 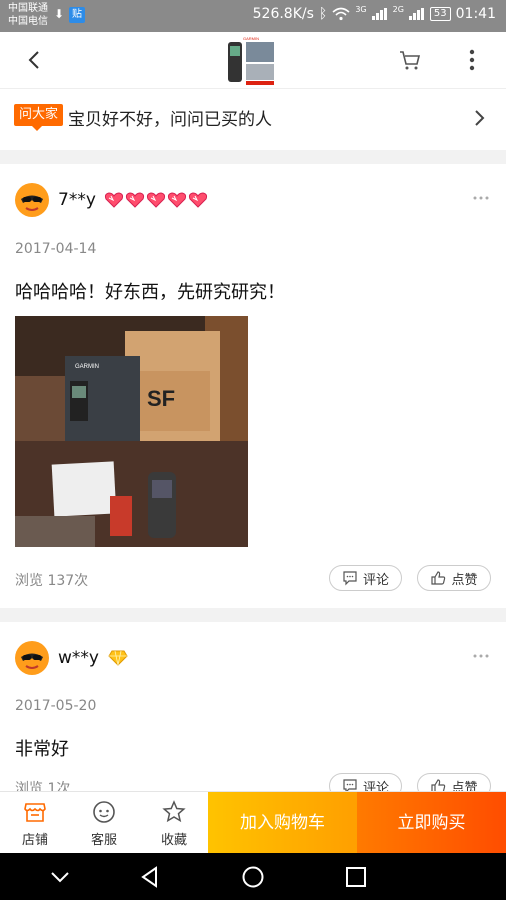 What do you see at coordinates (174, 811) in the screenshot?
I see `star-icon` at bounding box center [174, 811].